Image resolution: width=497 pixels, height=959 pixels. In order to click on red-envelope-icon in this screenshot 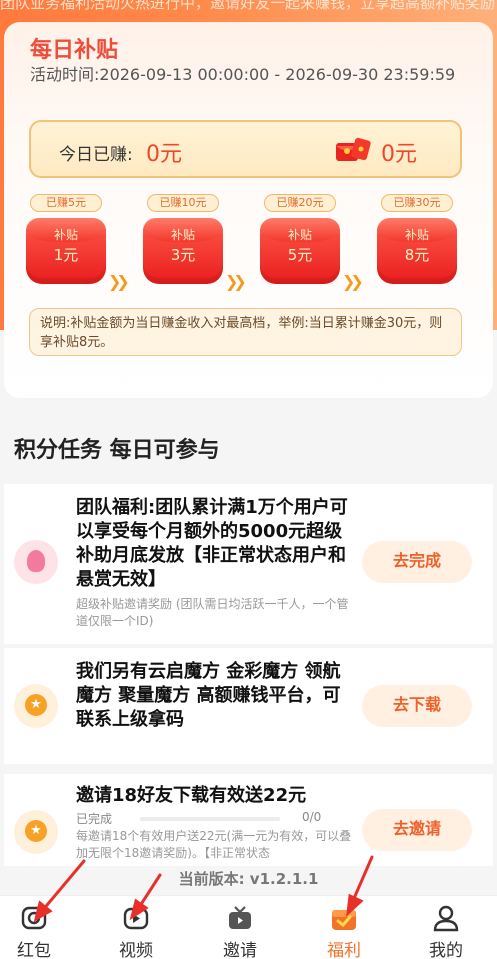, I will do `click(353, 149)`.